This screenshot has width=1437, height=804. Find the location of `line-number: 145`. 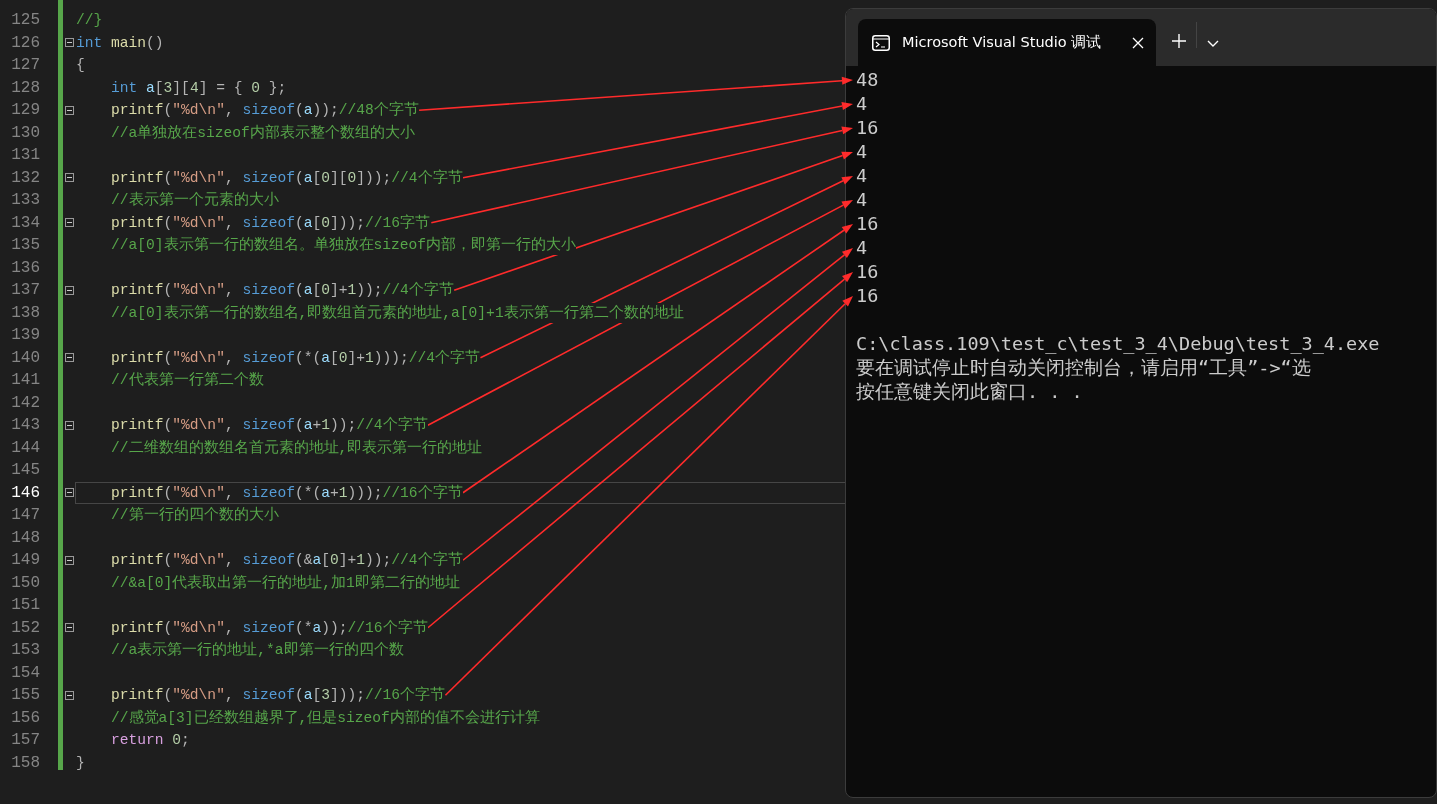

line-number: 145 is located at coordinates (25, 470).